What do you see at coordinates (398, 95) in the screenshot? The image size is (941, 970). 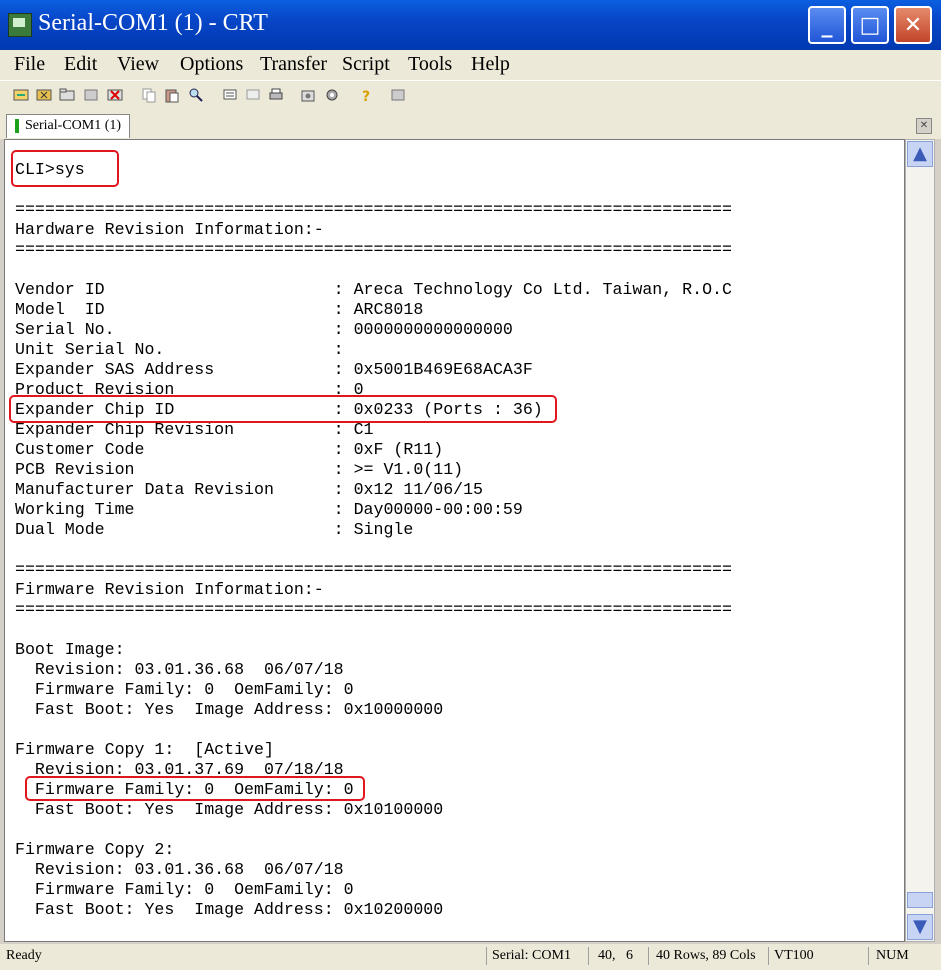 I see `keymap-icon` at bounding box center [398, 95].